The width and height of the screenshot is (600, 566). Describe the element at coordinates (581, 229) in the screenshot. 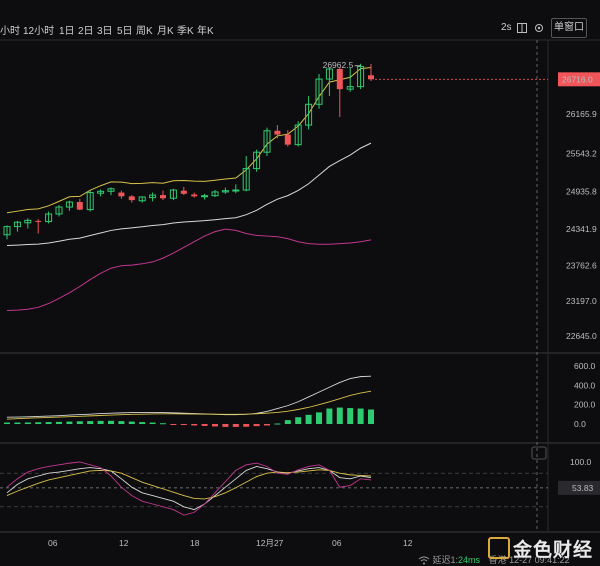

I see `price-tick-label: 24341.9` at that location.